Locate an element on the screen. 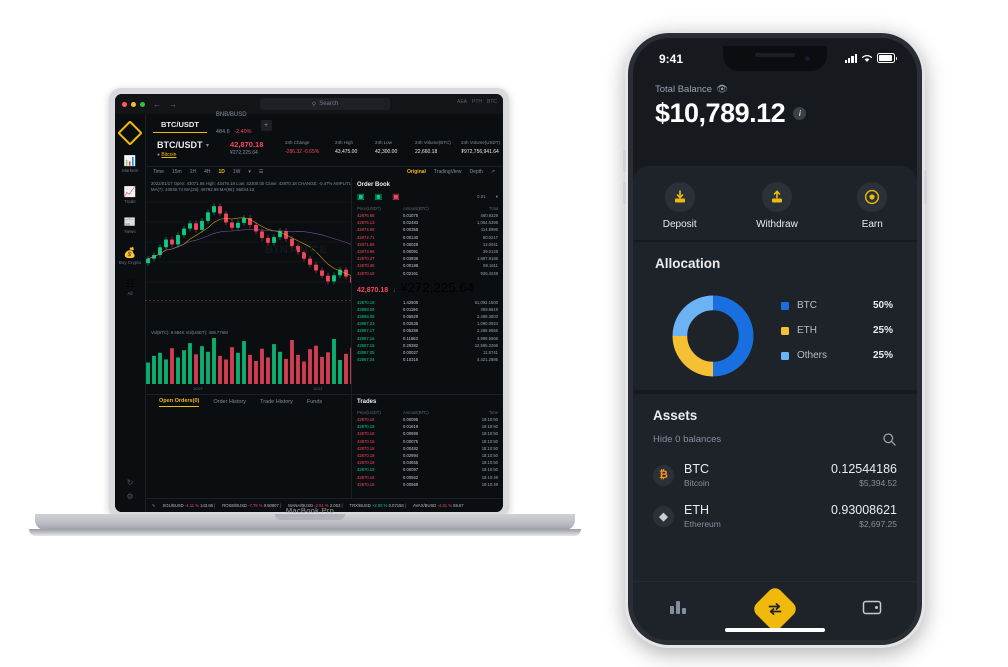  laptop-base-notch is located at coordinates (310, 517).